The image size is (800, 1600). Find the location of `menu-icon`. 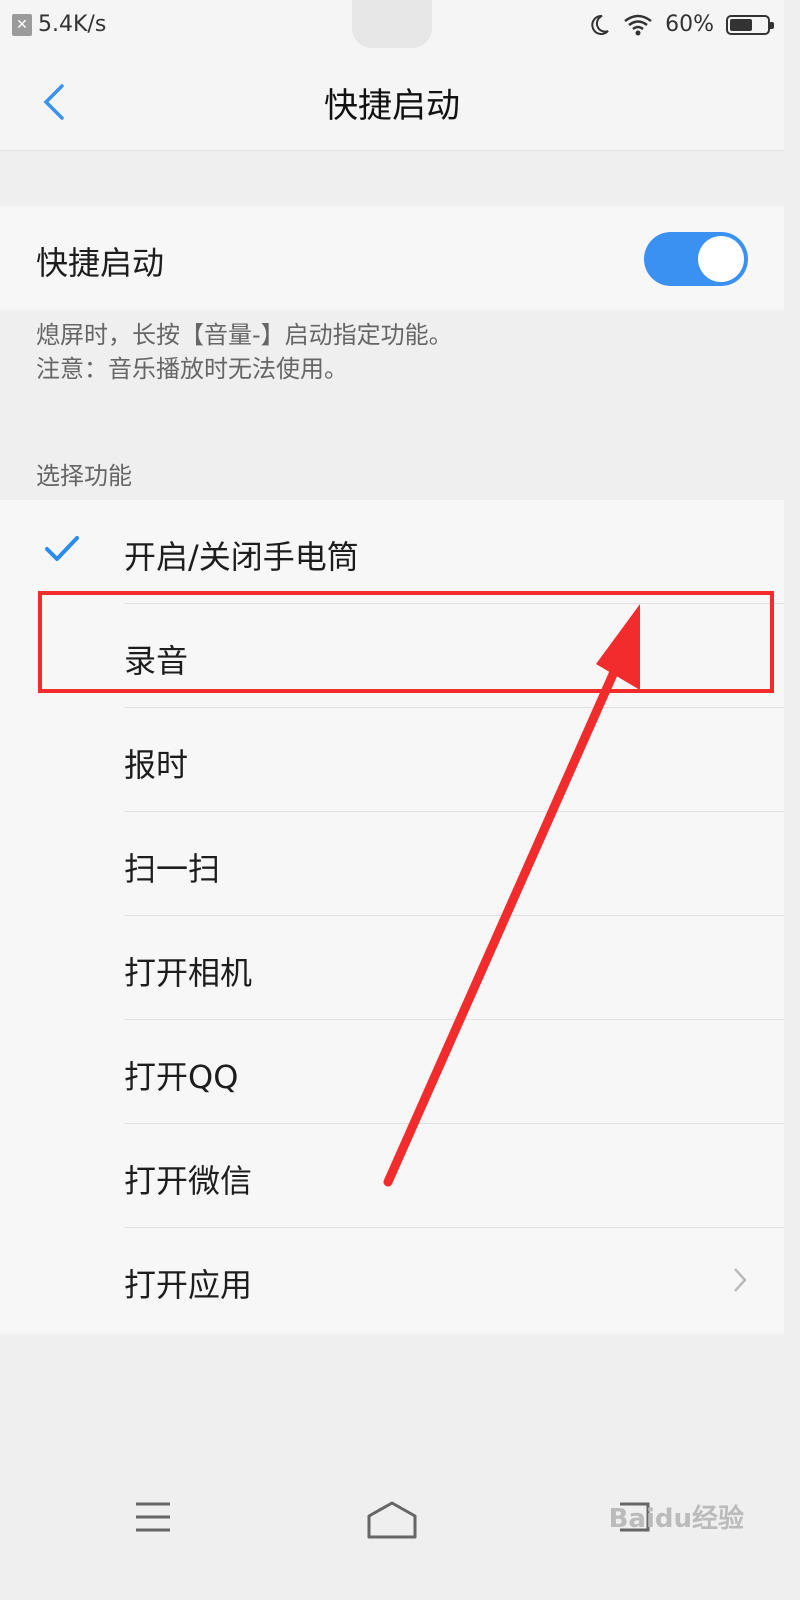

menu-icon is located at coordinates (153, 1517).